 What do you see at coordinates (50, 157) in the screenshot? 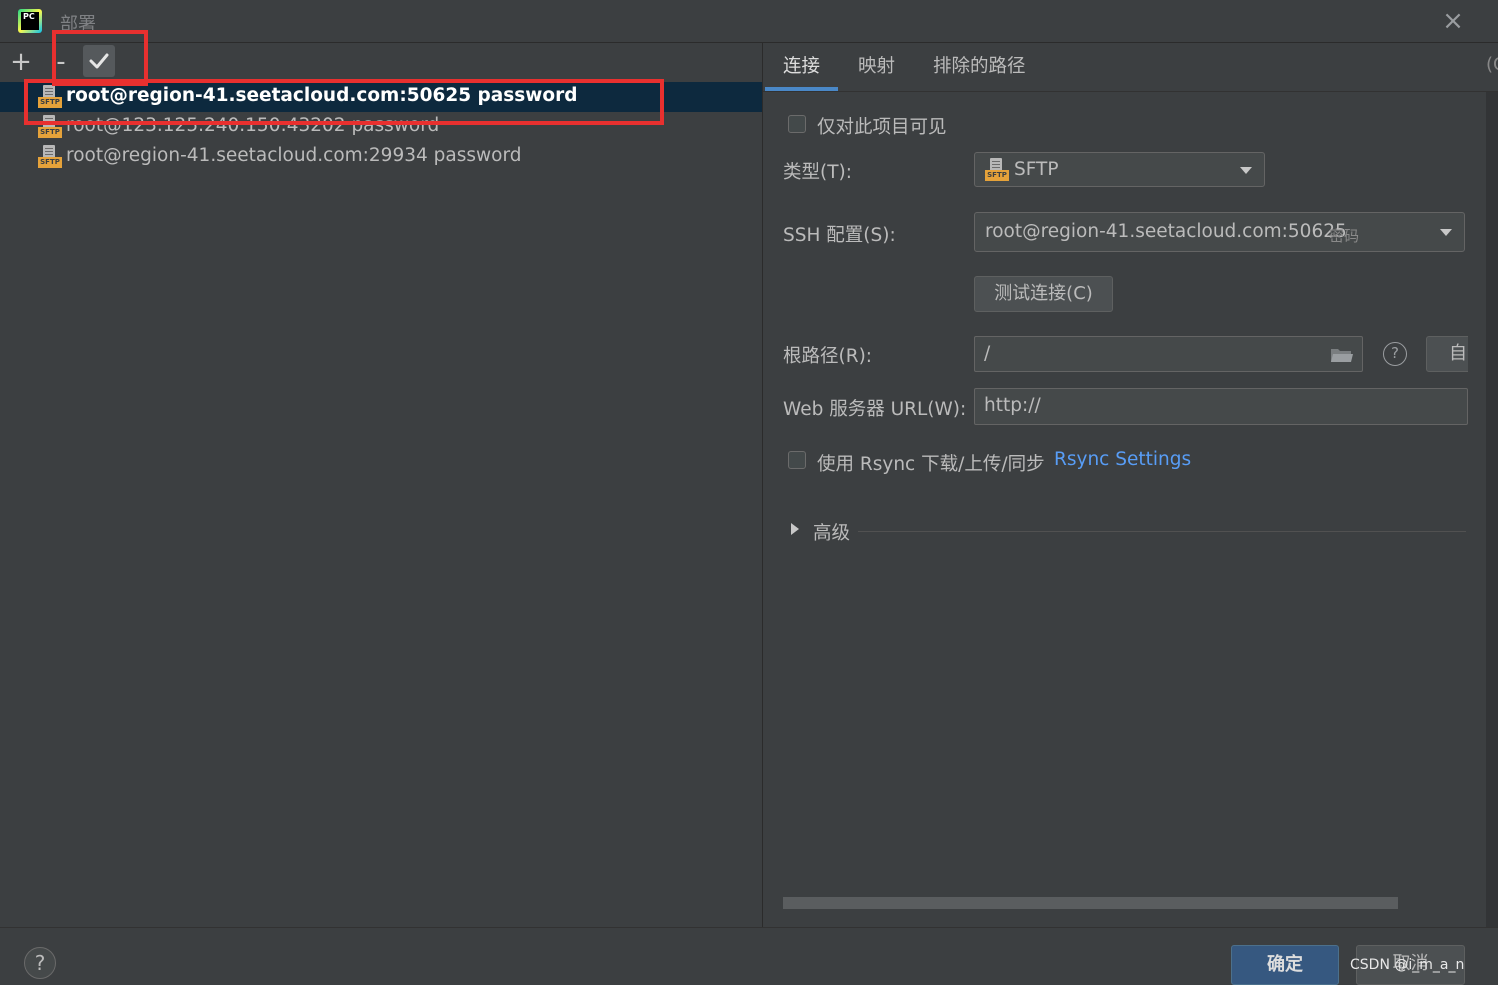
I see `sftp-server-icon: SFTP` at bounding box center [50, 157].